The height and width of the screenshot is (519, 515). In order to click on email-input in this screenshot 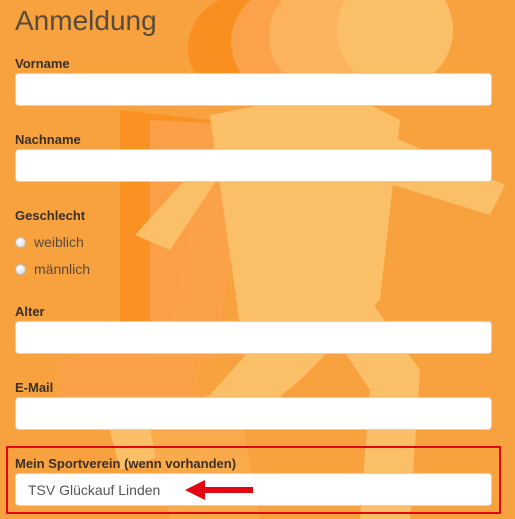, I will do `click(253, 413)`.